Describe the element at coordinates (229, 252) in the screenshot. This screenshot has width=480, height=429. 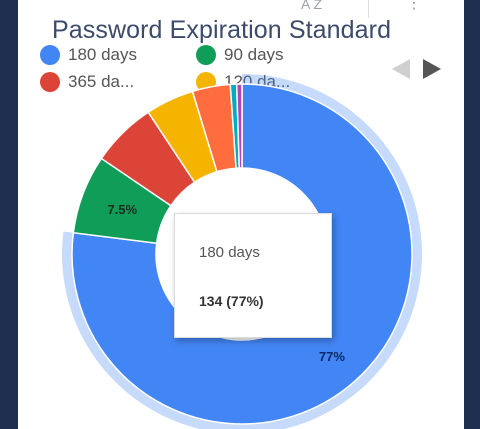
I see `tooltip-label: 180 days` at that location.